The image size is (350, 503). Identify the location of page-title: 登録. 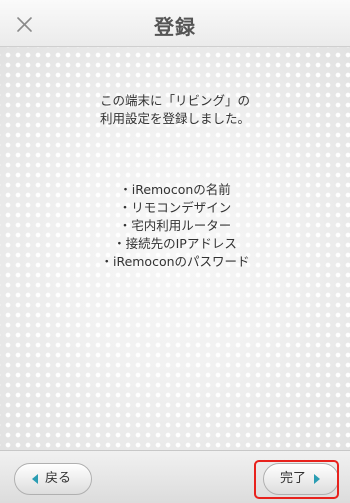
(175, 27).